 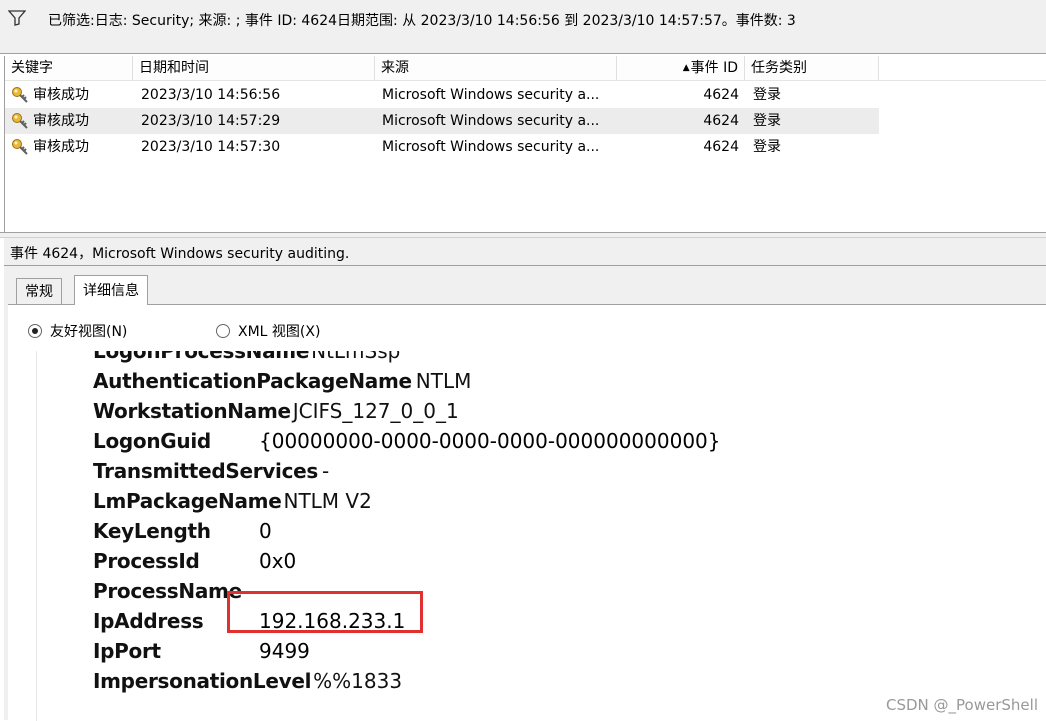 I want to click on field-ip-port: IpPort, so click(x=127, y=651).